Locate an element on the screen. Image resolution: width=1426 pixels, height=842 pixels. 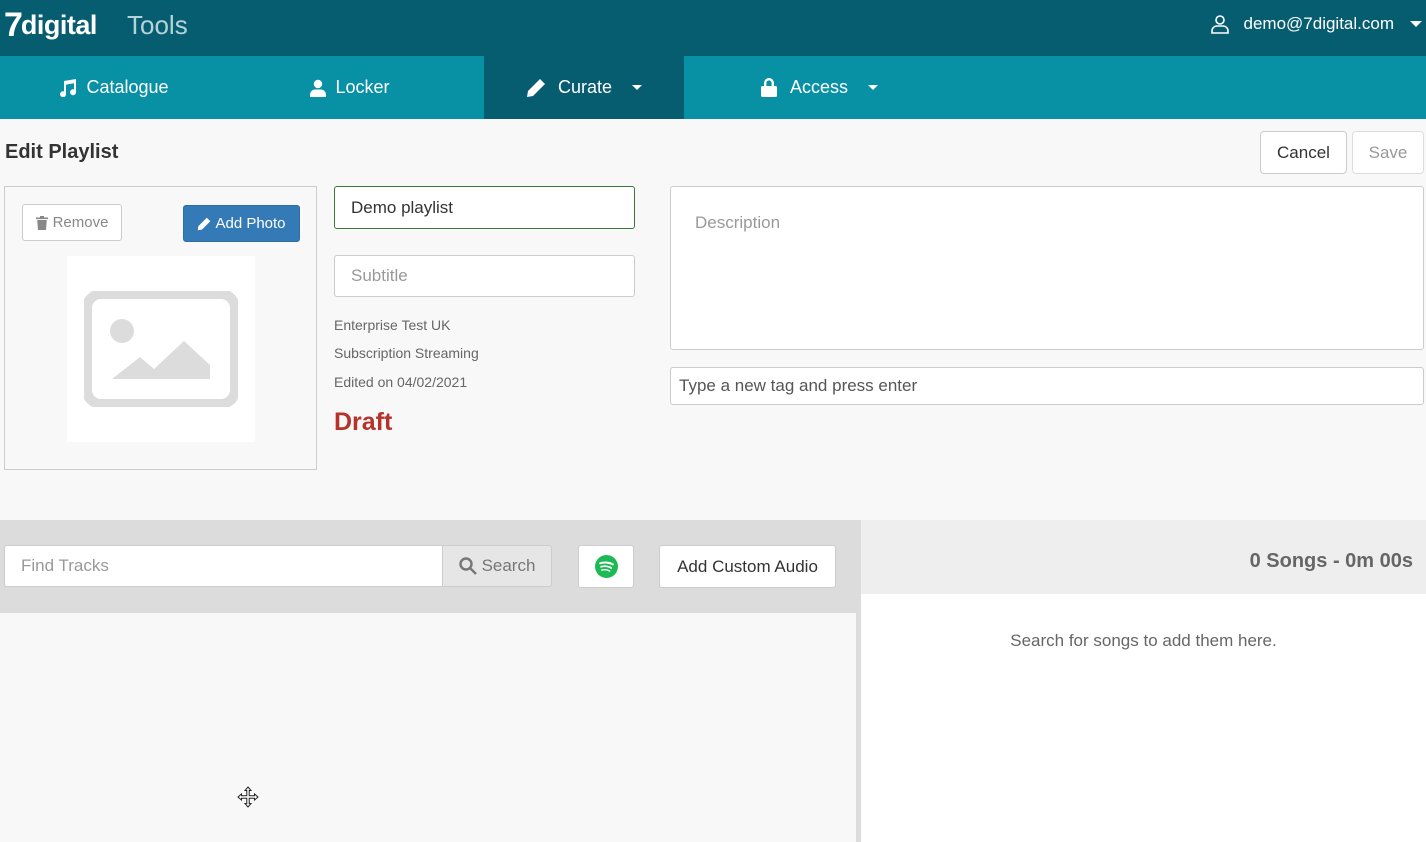
save-button: Save is located at coordinates (1388, 152).